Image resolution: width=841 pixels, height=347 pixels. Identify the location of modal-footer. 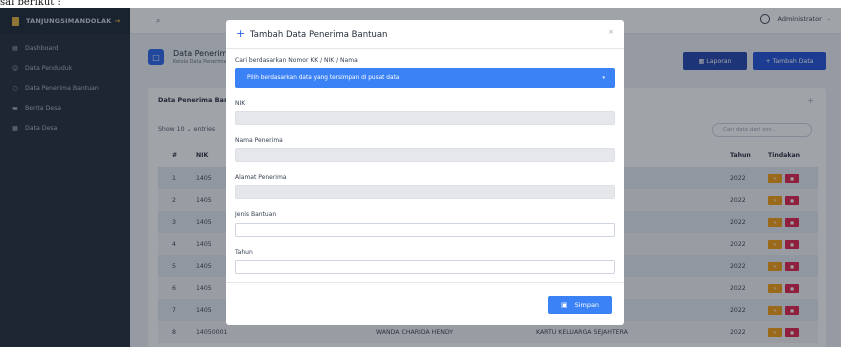
(425, 282).